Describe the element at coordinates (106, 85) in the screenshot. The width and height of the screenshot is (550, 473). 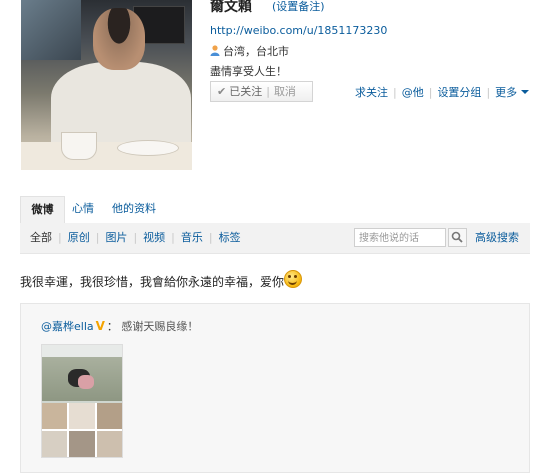
I see `profile-avatar` at that location.